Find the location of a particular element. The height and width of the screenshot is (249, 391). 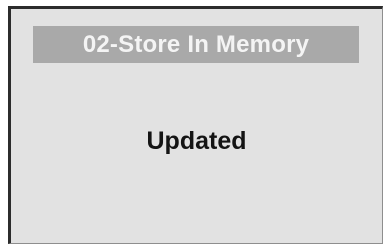

status-message: Updated is located at coordinates (196, 141).